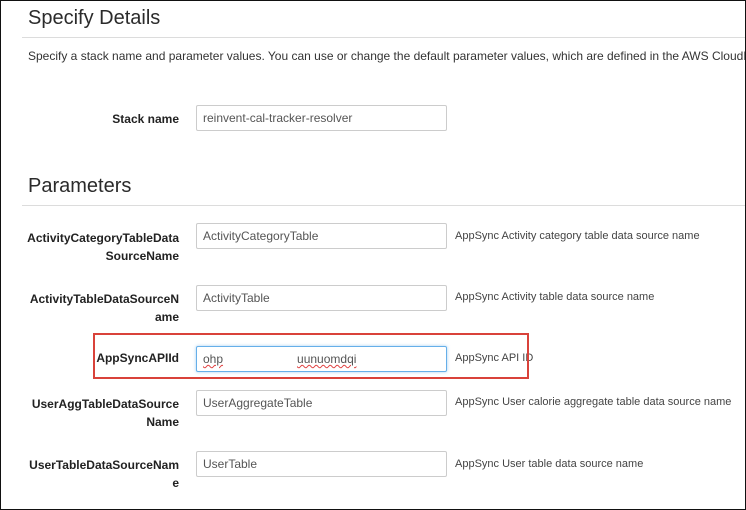 This screenshot has width=746, height=510. I want to click on label-line: Name, so click(162, 422).